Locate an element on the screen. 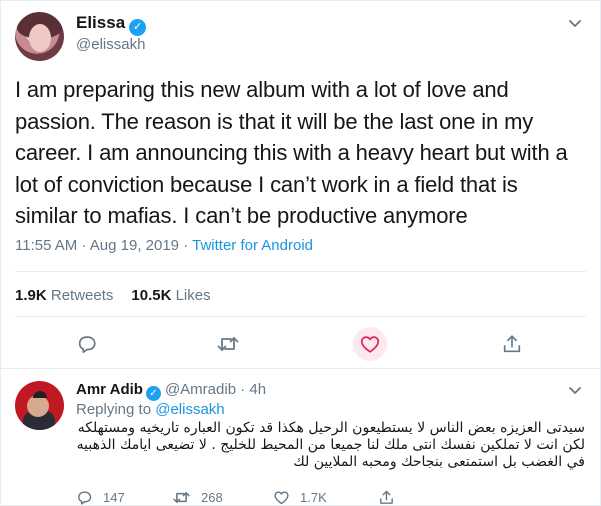 This screenshot has height=506, width=601. tweet-source-link: Twitter for Android is located at coordinates (252, 245).